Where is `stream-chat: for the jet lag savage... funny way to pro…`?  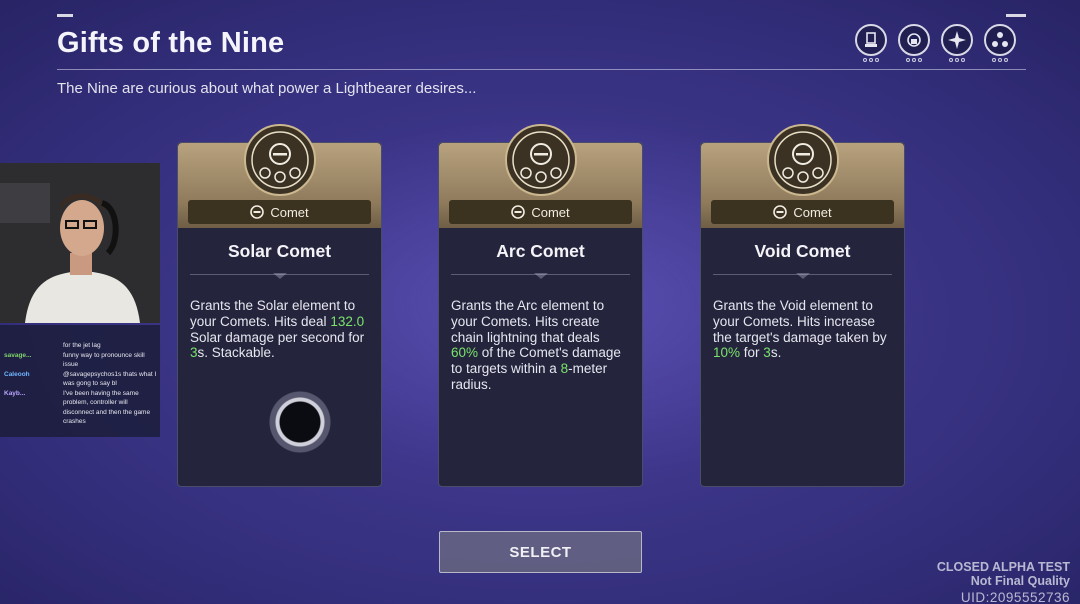 stream-chat: for the jet lag savage... funny way to pro… is located at coordinates (80, 381).